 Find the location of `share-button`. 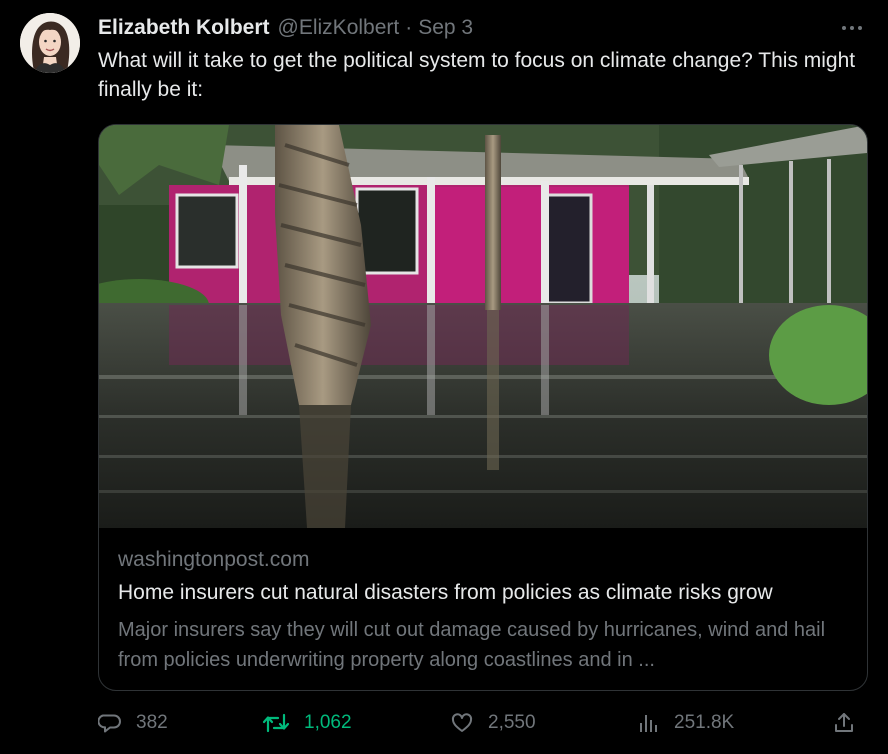

share-button is located at coordinates (844, 723).